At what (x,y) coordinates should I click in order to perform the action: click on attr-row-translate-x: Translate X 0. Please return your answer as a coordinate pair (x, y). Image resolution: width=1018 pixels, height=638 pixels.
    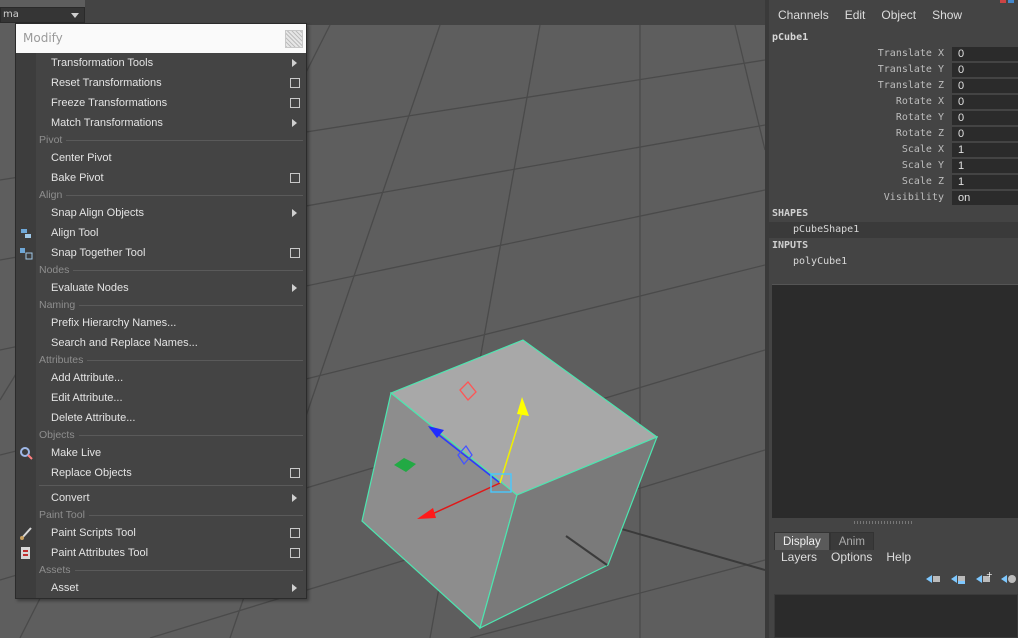
    Looking at the image, I should click on (893, 54).